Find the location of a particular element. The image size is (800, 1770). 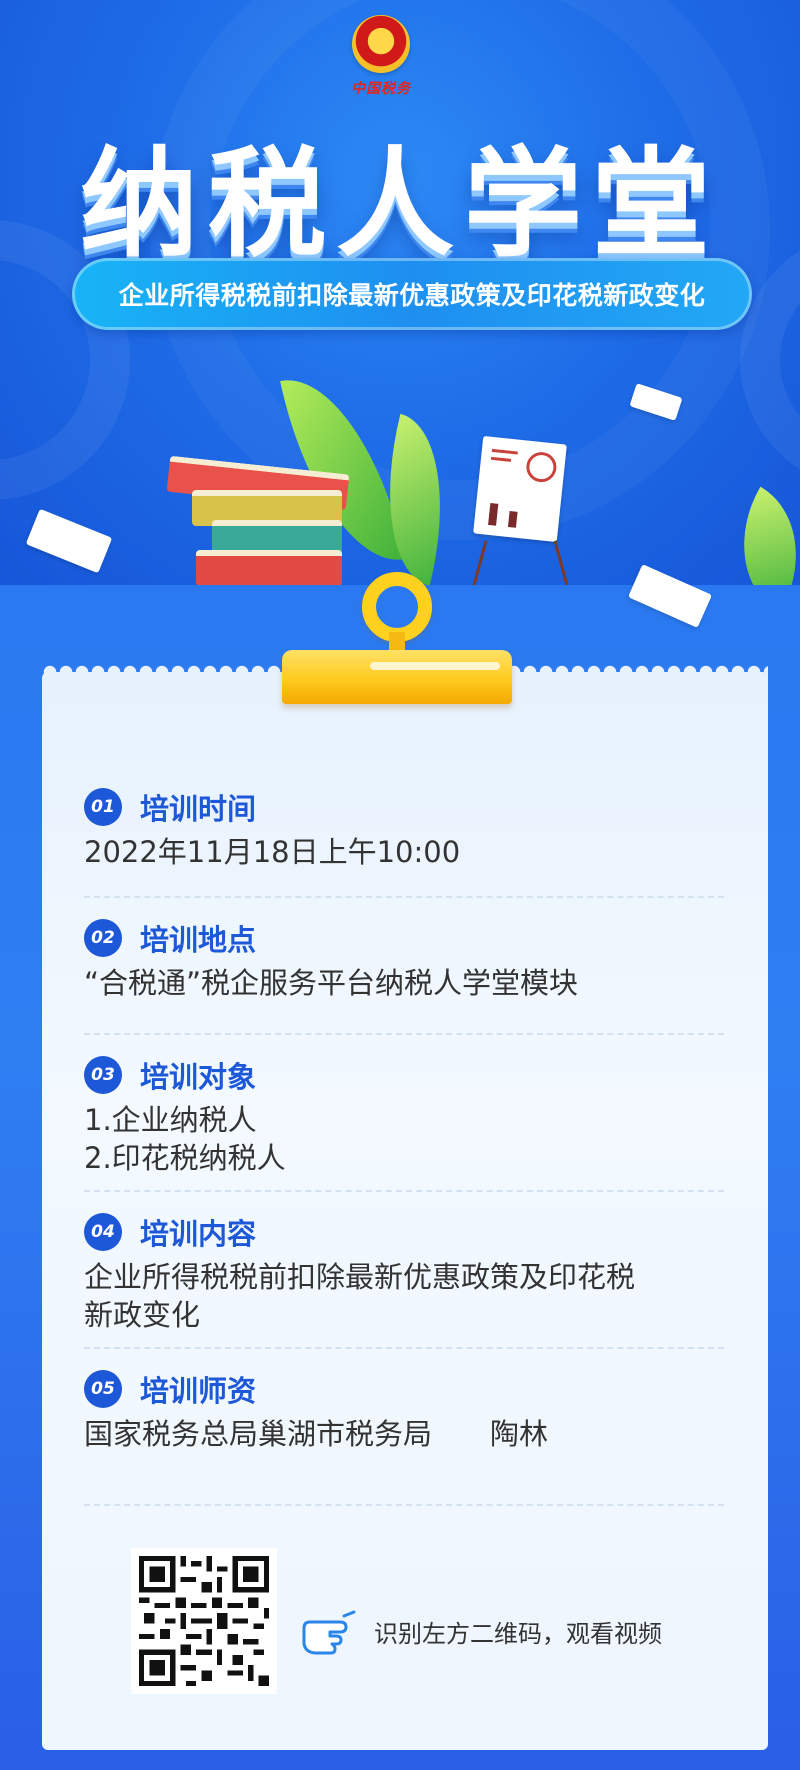

section-title: 培训时间 is located at coordinates (198, 809).